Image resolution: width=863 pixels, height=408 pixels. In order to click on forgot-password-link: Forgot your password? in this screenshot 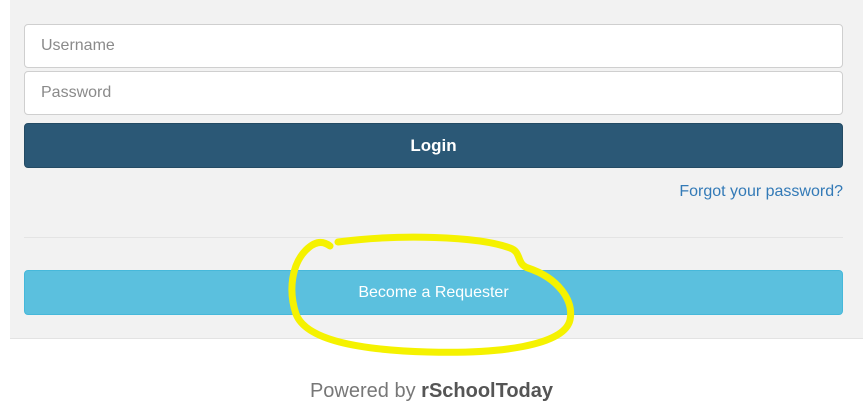, I will do `click(761, 192)`.